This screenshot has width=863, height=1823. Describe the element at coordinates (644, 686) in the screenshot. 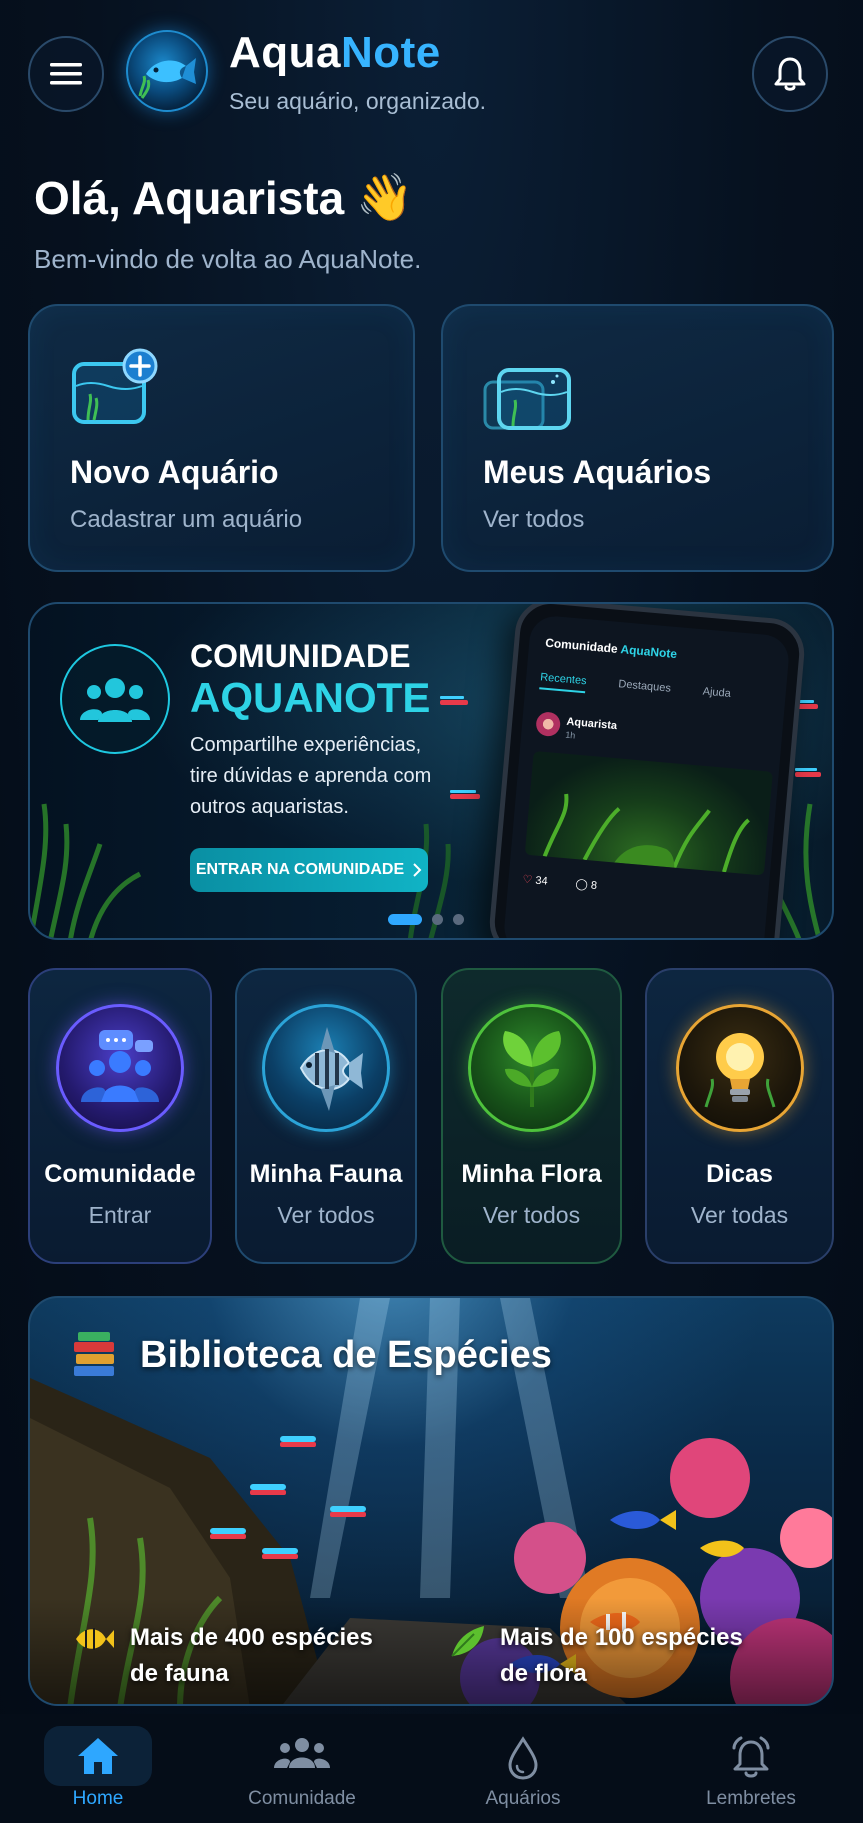

I see `phone-tab-destaques: Destaques` at that location.